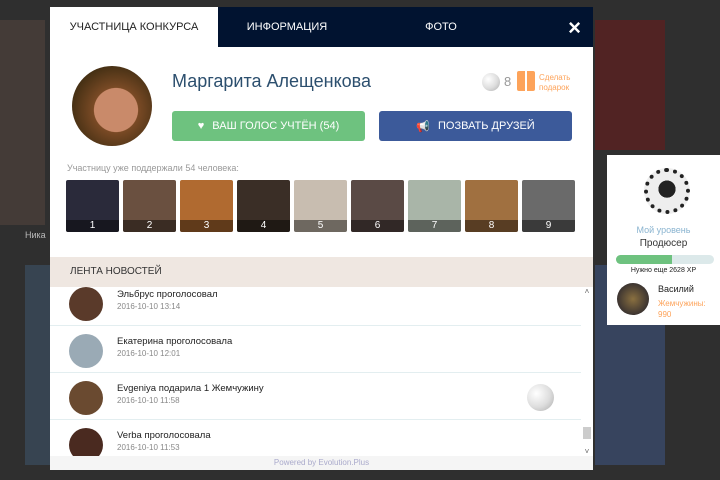  What do you see at coordinates (644, 259) in the screenshot?
I see `xp-progress-fill` at bounding box center [644, 259].